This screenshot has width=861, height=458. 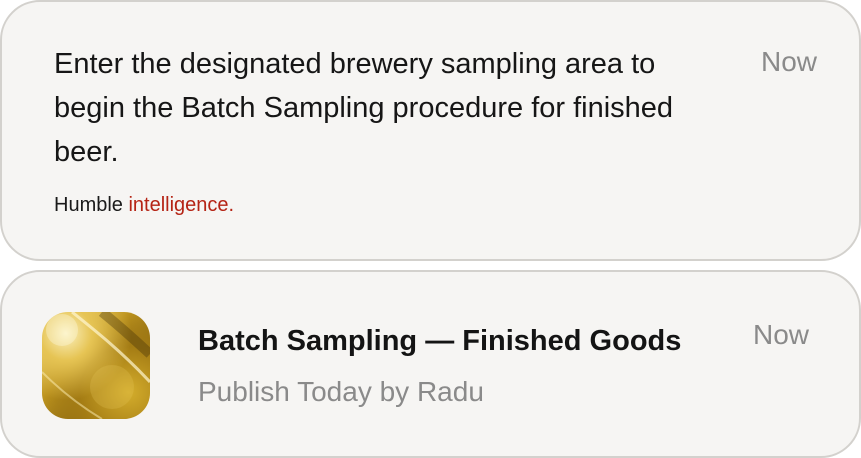 What do you see at coordinates (341, 391) in the screenshot?
I see `notification-subtitle: Publish Today by Radu` at bounding box center [341, 391].